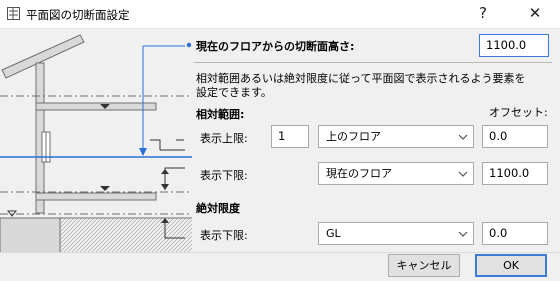 This screenshot has width=560, height=281. Describe the element at coordinates (515, 136) in the screenshot. I see `upper-offset-input: 0.0` at that location.